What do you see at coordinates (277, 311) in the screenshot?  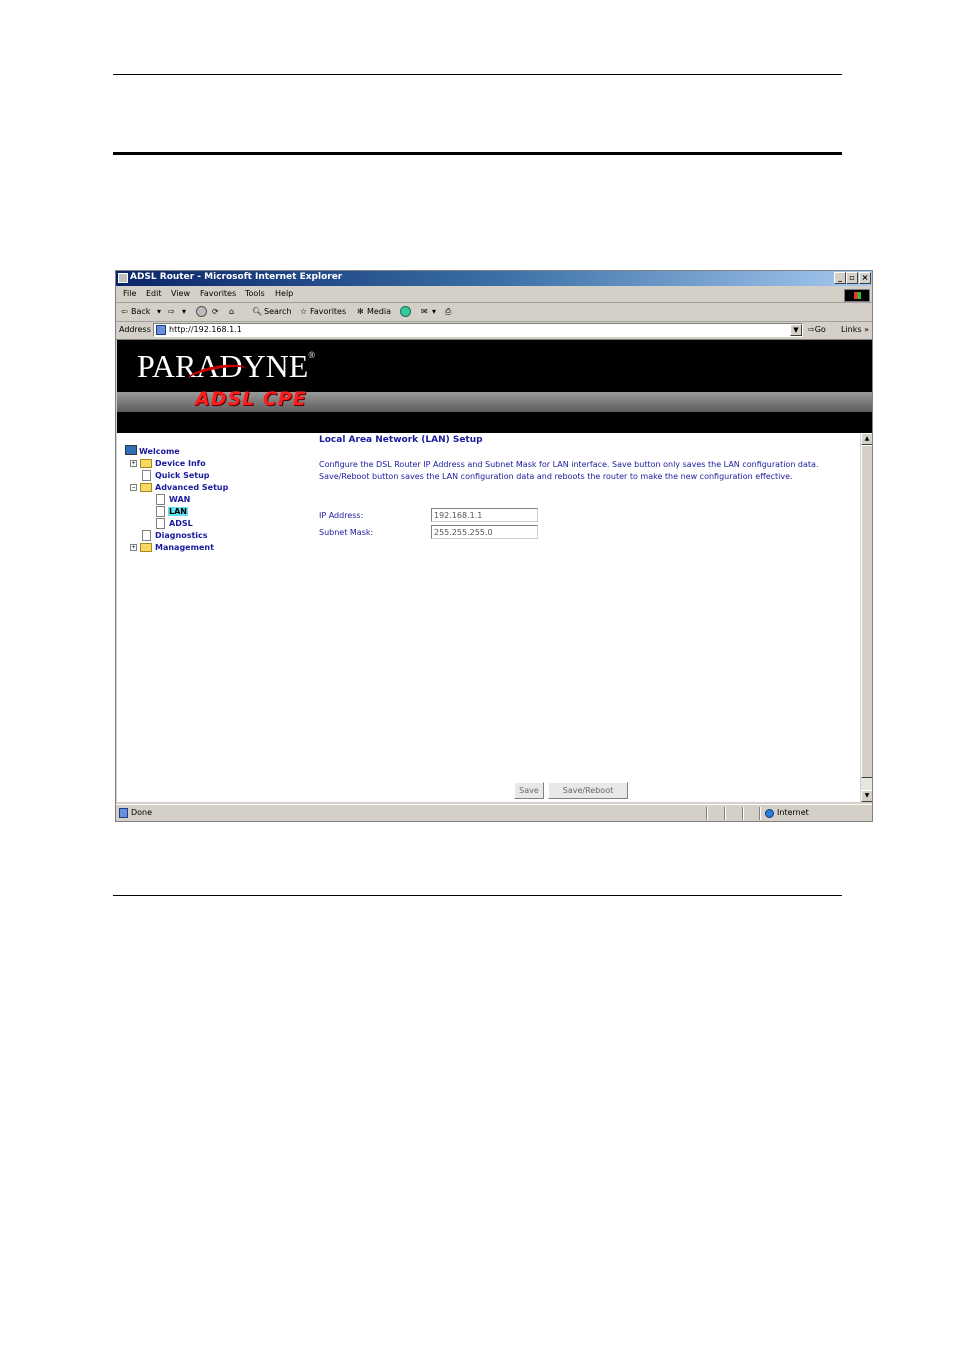 I see `search-button: Search` at bounding box center [277, 311].